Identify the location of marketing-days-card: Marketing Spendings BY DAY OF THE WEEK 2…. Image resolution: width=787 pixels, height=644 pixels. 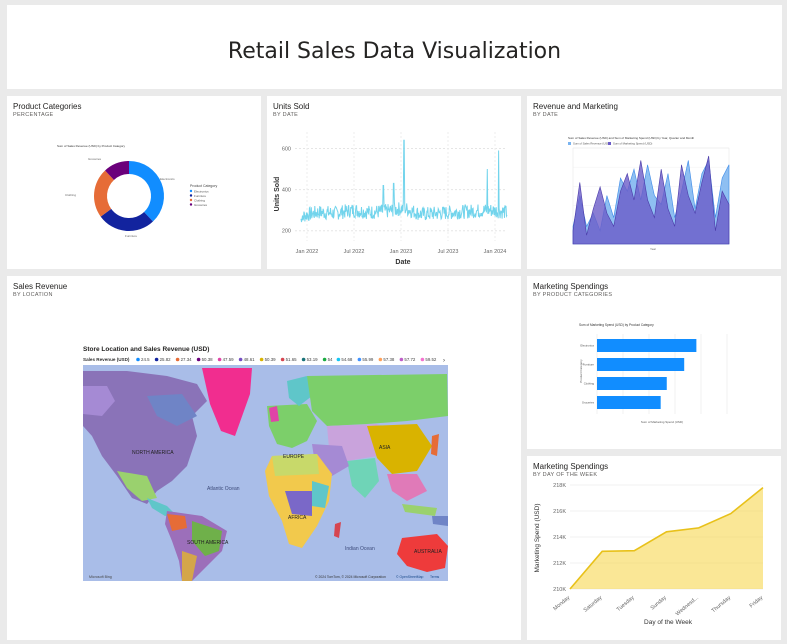
(654, 548).